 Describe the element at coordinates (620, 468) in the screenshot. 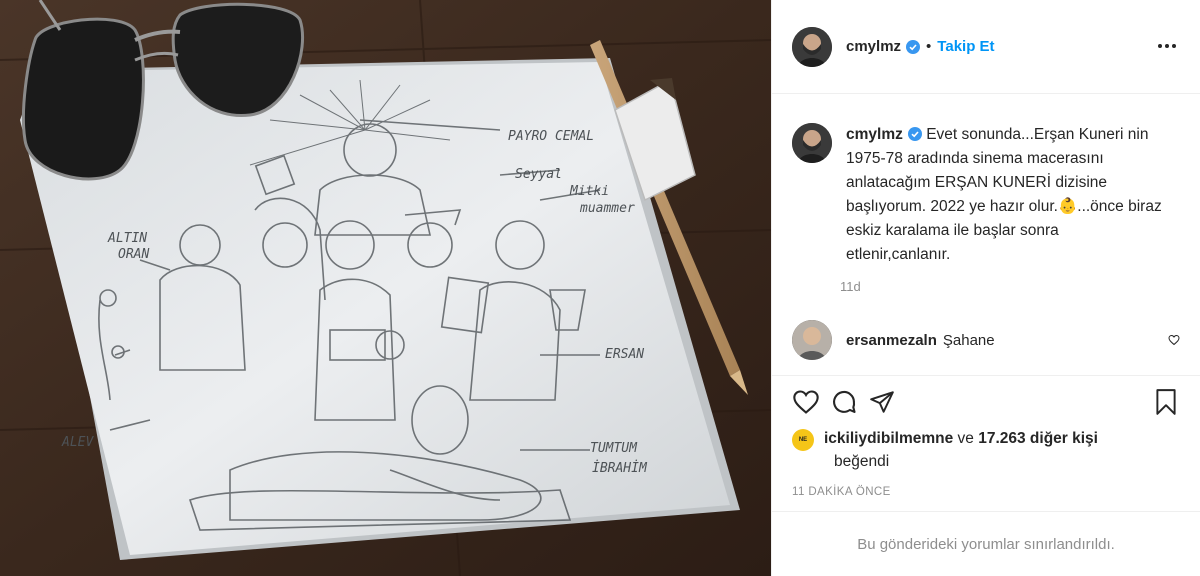

I see `sketch-label-ibrahim: İBRAHİM` at that location.